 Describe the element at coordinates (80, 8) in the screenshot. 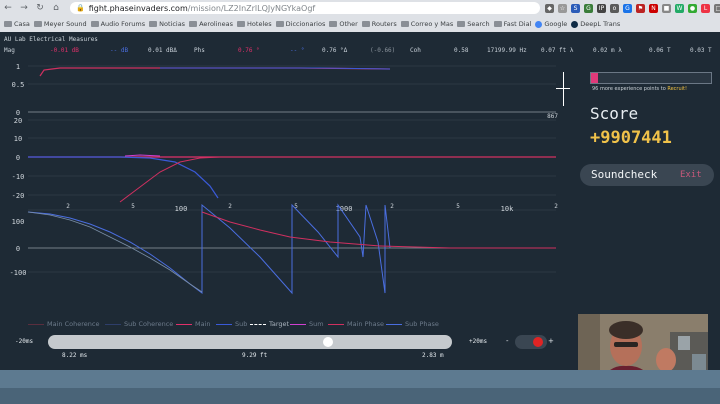

I see `lock-icon: 🔒` at that location.